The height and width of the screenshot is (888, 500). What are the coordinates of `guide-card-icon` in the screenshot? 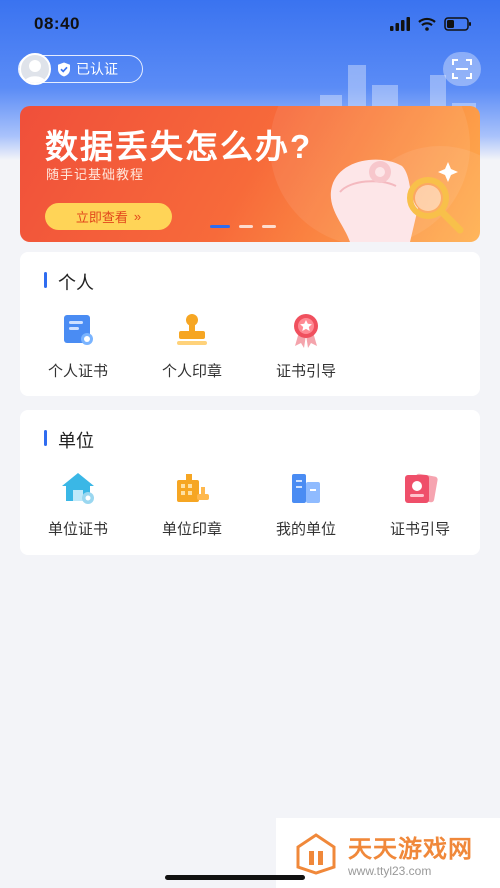 It's located at (420, 488).